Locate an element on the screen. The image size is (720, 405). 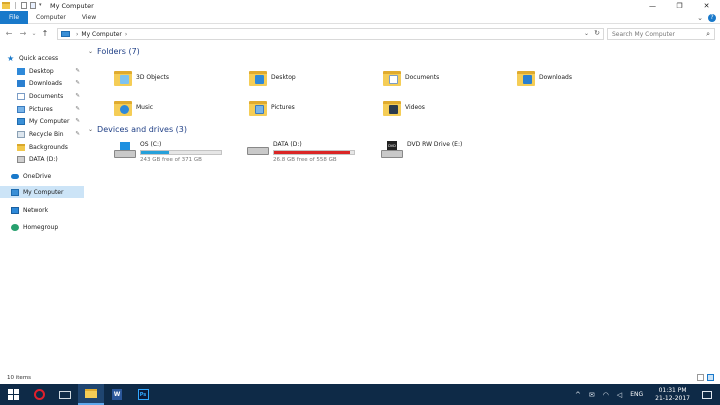
sidebar-item-my-computer: My Computer is located at coordinates (42, 192).